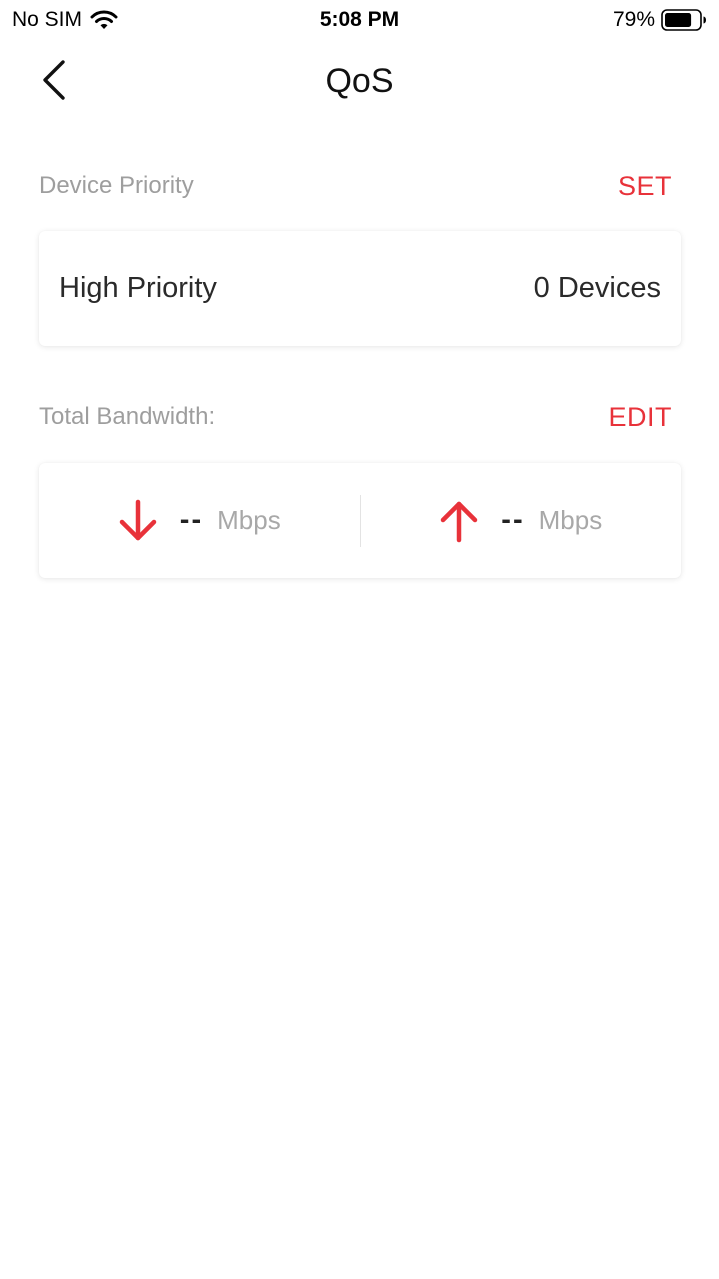 The height and width of the screenshot is (1279, 719). I want to click on bandwidth-label: Total Bandwidth:, so click(127, 416).